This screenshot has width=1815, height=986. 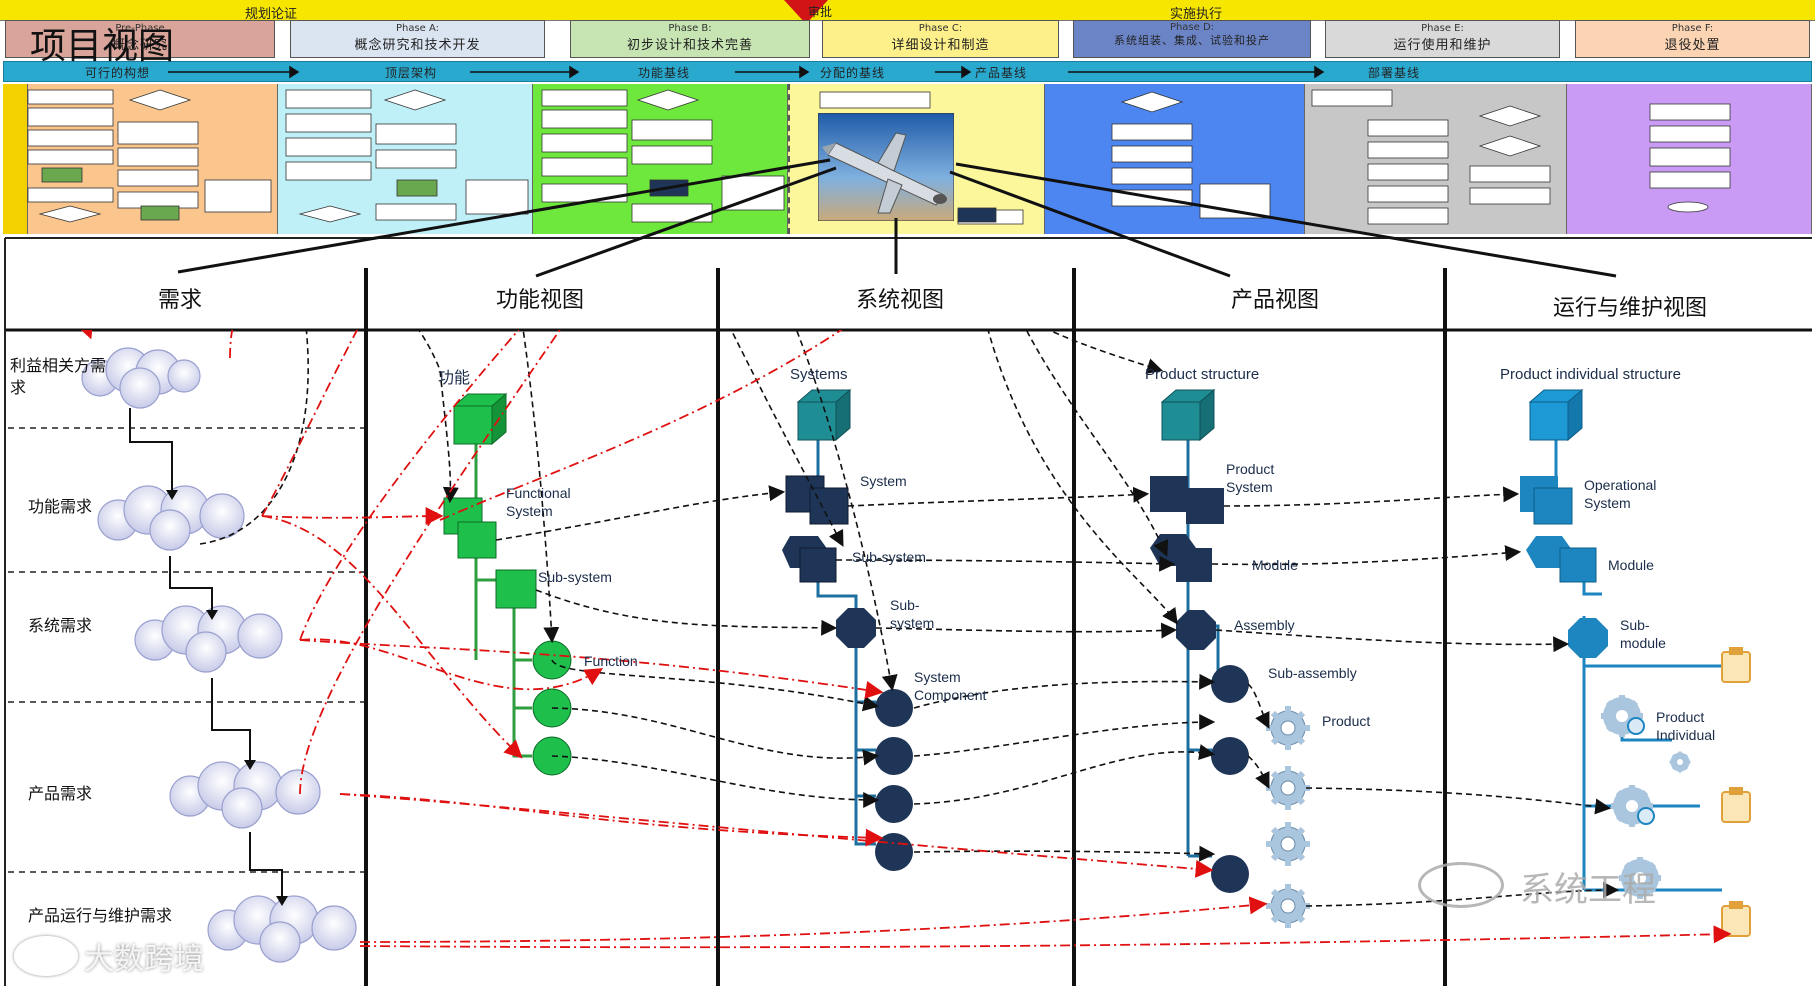 What do you see at coordinates (889, 557) in the screenshot?
I see `sys-subsystem-label: Sub-system` at bounding box center [889, 557].